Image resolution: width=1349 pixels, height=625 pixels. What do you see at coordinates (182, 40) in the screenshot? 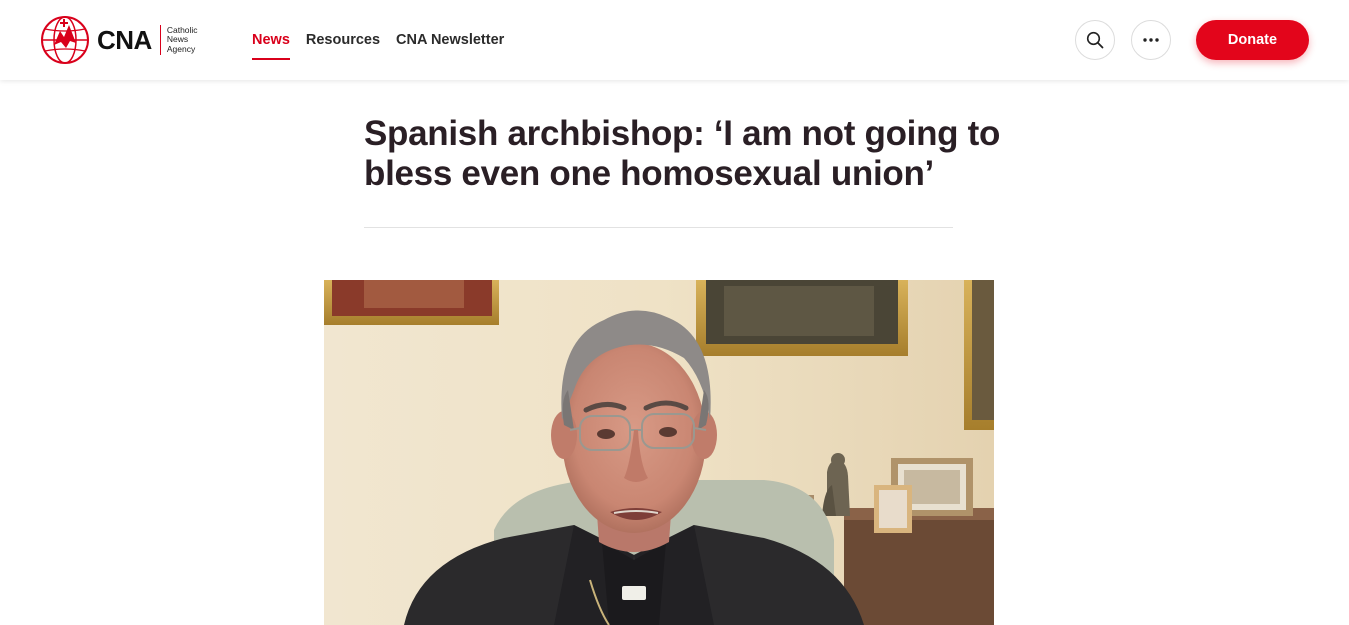
I see `brand-subtitle: Catholic News Agency` at bounding box center [182, 40].